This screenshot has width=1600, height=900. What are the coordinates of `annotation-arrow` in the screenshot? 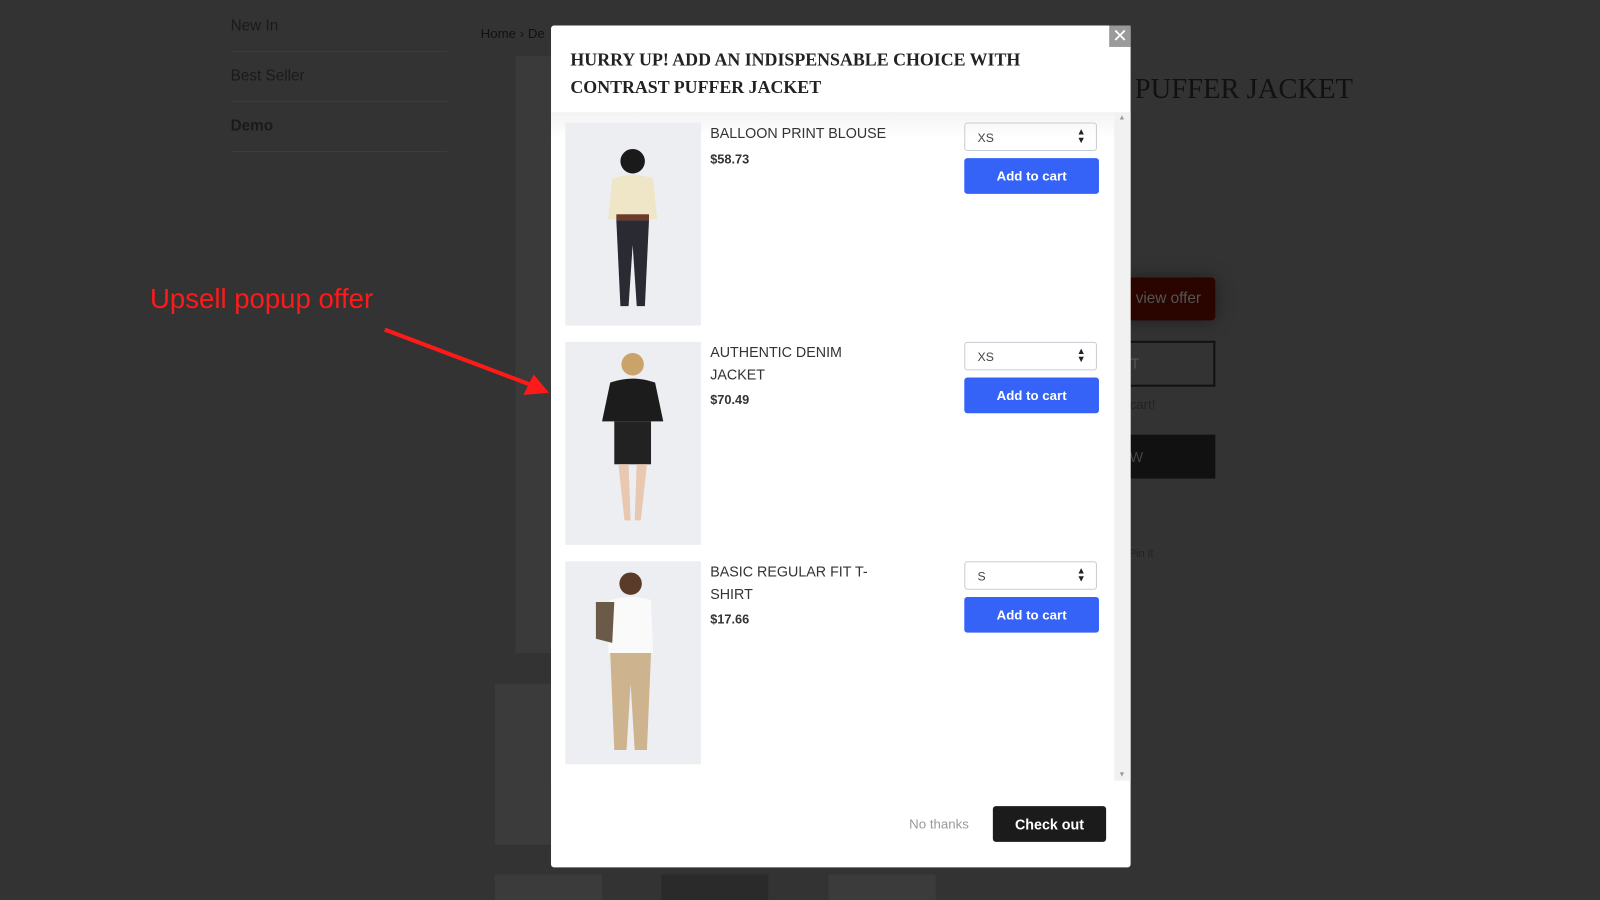 It's located at (466, 361).